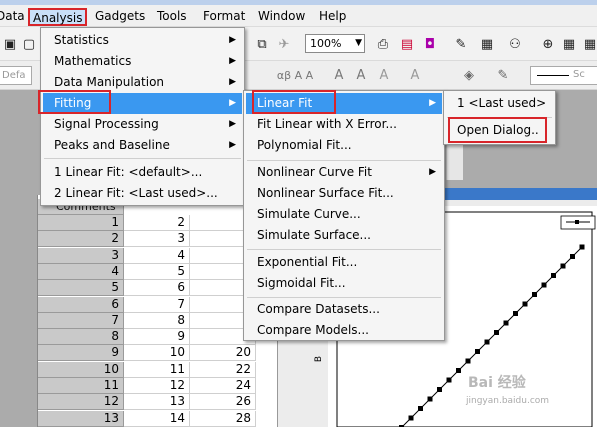 The width and height of the screenshot is (597, 427). I want to click on clipboard-icon: ◘, so click(430, 44).